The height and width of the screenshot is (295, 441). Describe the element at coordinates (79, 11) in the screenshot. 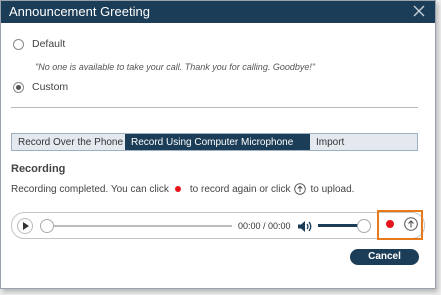

I see `dialog-title: Announcement Greeting` at that location.